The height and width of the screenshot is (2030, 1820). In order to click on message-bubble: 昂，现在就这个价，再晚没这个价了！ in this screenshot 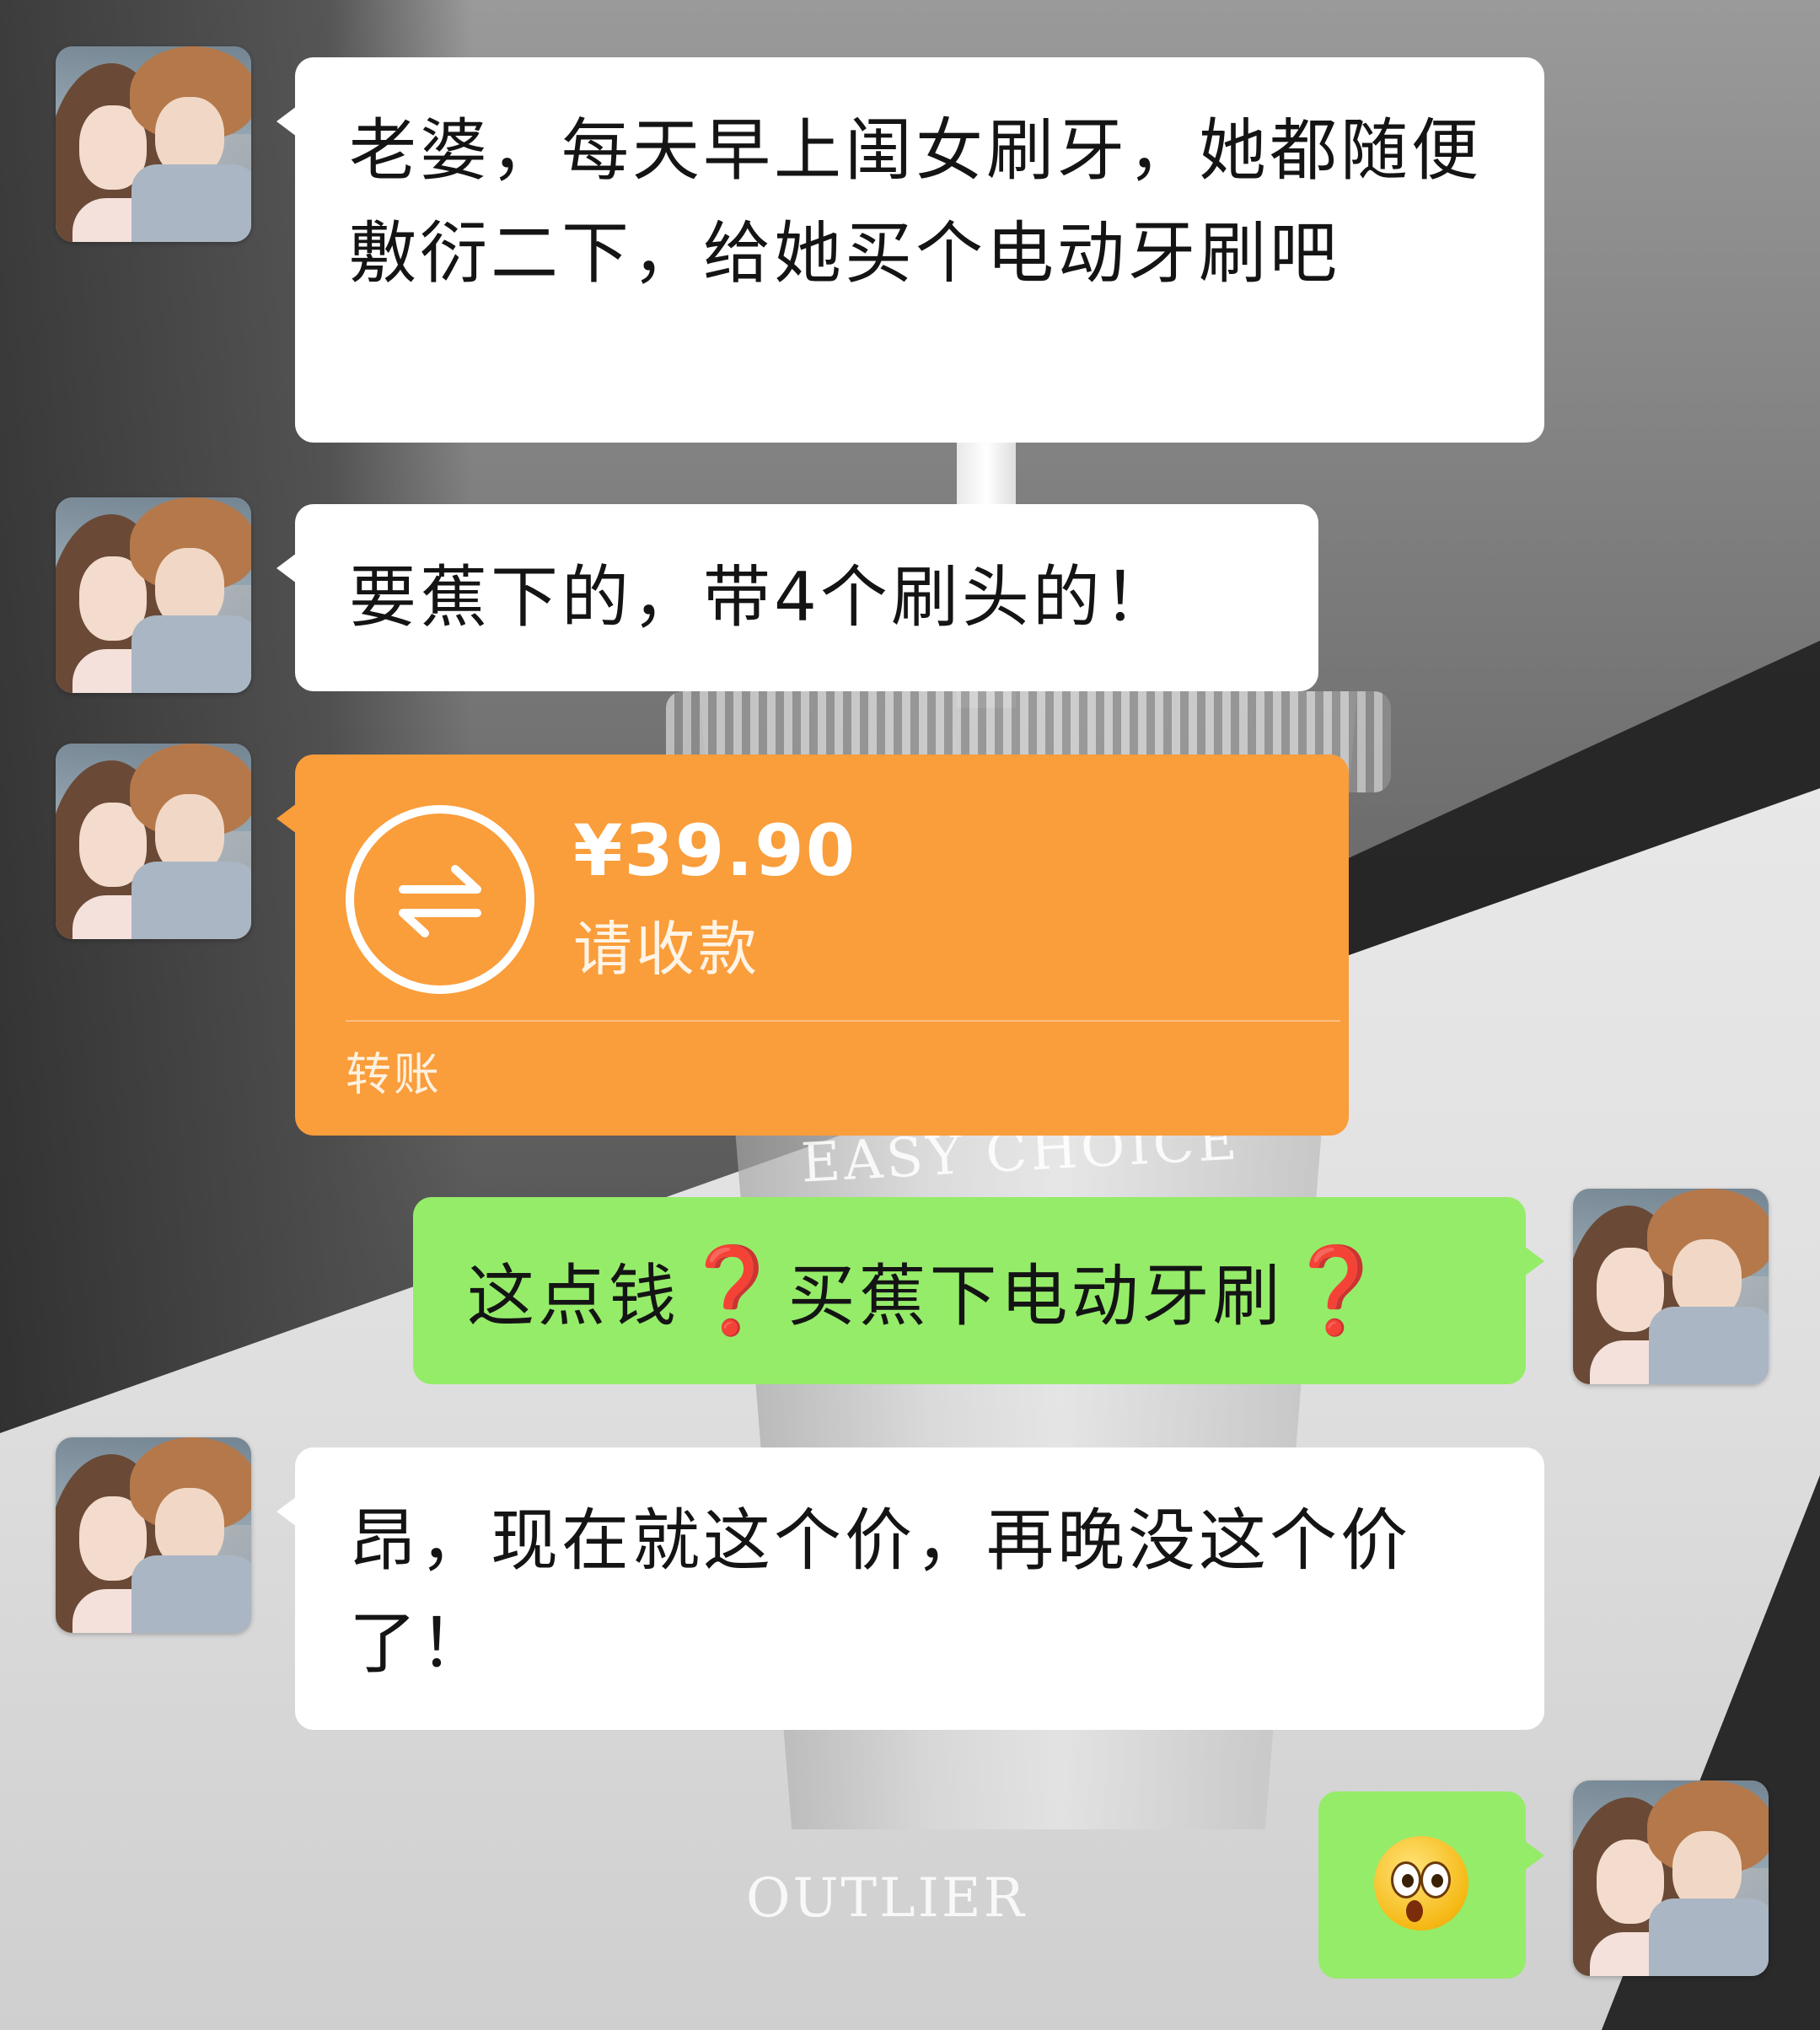, I will do `click(910, 1588)`.